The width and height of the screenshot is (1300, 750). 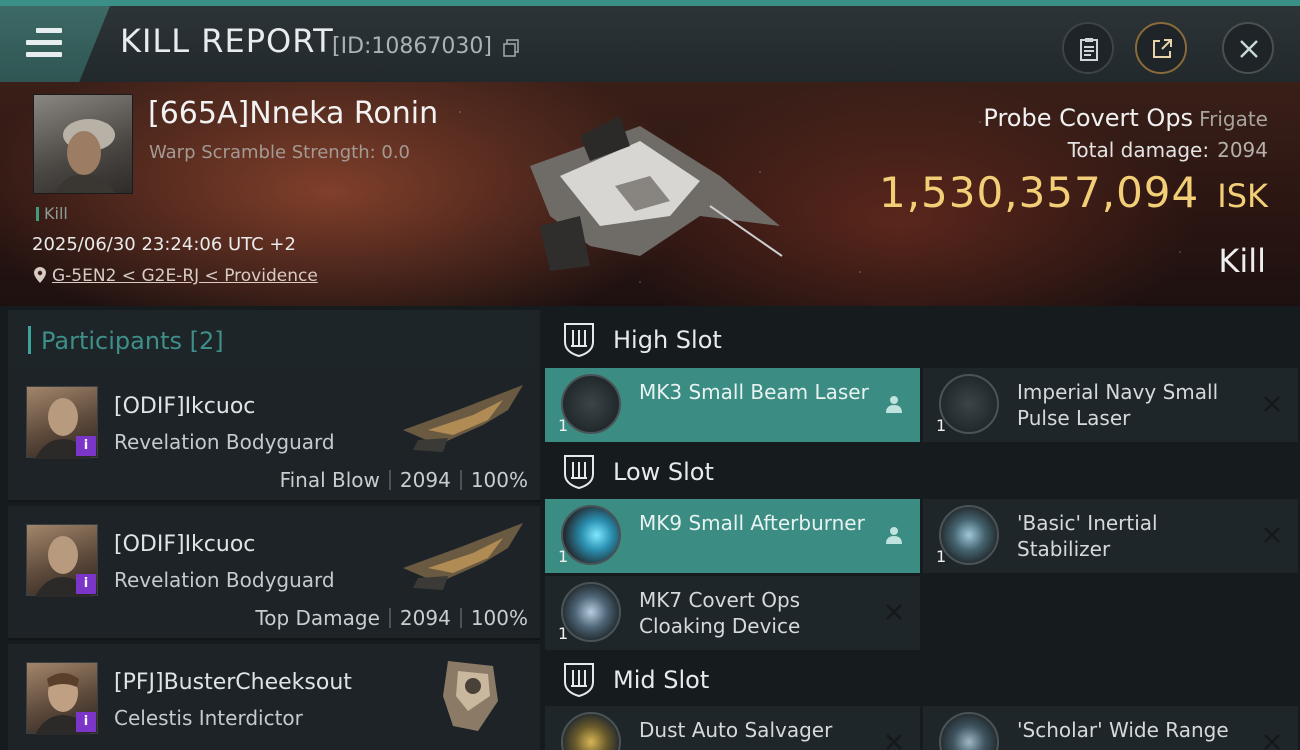 What do you see at coordinates (591, 404) in the screenshot?
I see `beam-laser-icon` at bounding box center [591, 404].